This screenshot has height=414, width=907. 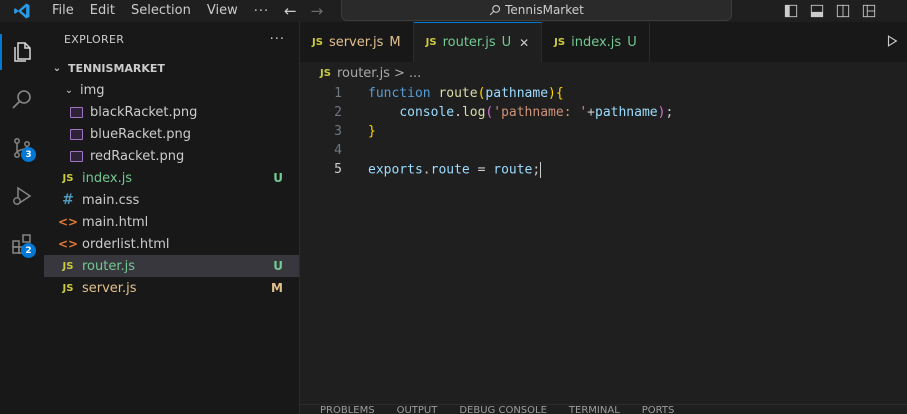 What do you see at coordinates (171, 288) in the screenshot?
I see `tree-item-server-js: JS server.js M` at bounding box center [171, 288].